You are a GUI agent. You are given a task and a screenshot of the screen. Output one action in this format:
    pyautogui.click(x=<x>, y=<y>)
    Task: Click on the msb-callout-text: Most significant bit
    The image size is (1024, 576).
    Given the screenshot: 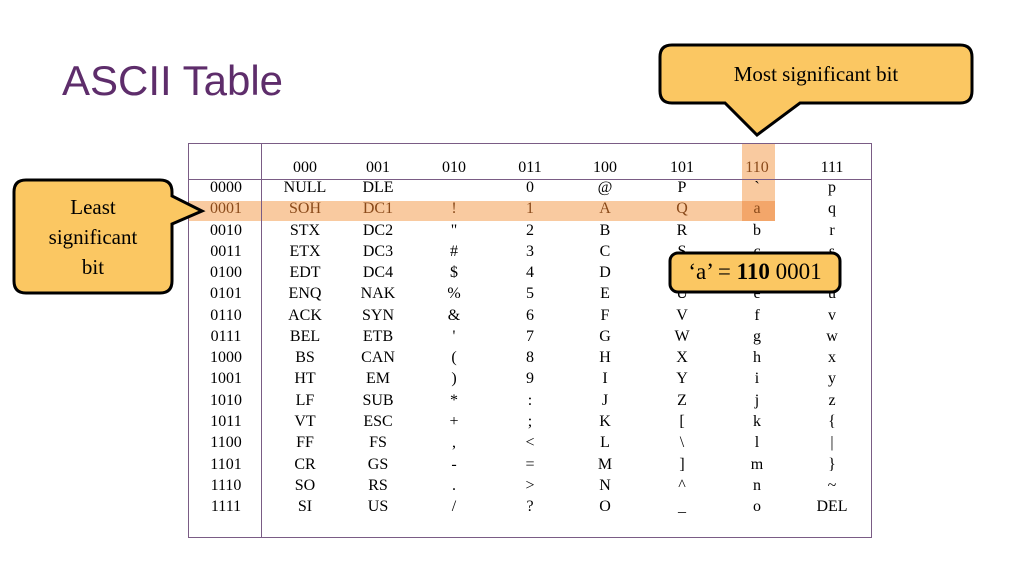 What is the action you would take?
    pyautogui.click(x=816, y=74)
    